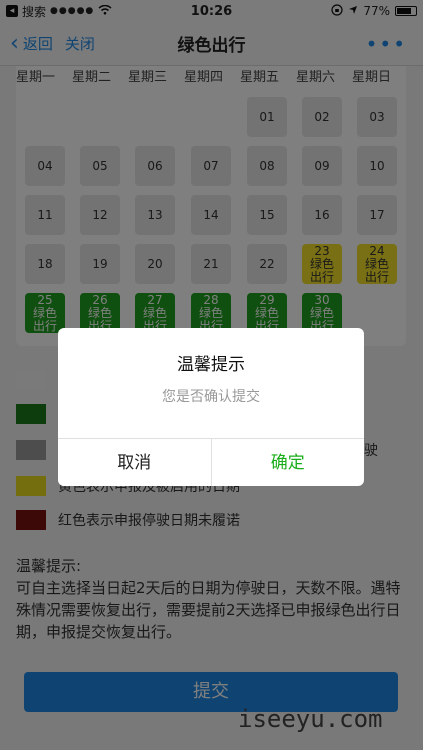 This screenshot has height=750, width=423. What do you see at coordinates (211, 365) in the screenshot?
I see `dialog-title: 温馨提示` at bounding box center [211, 365].